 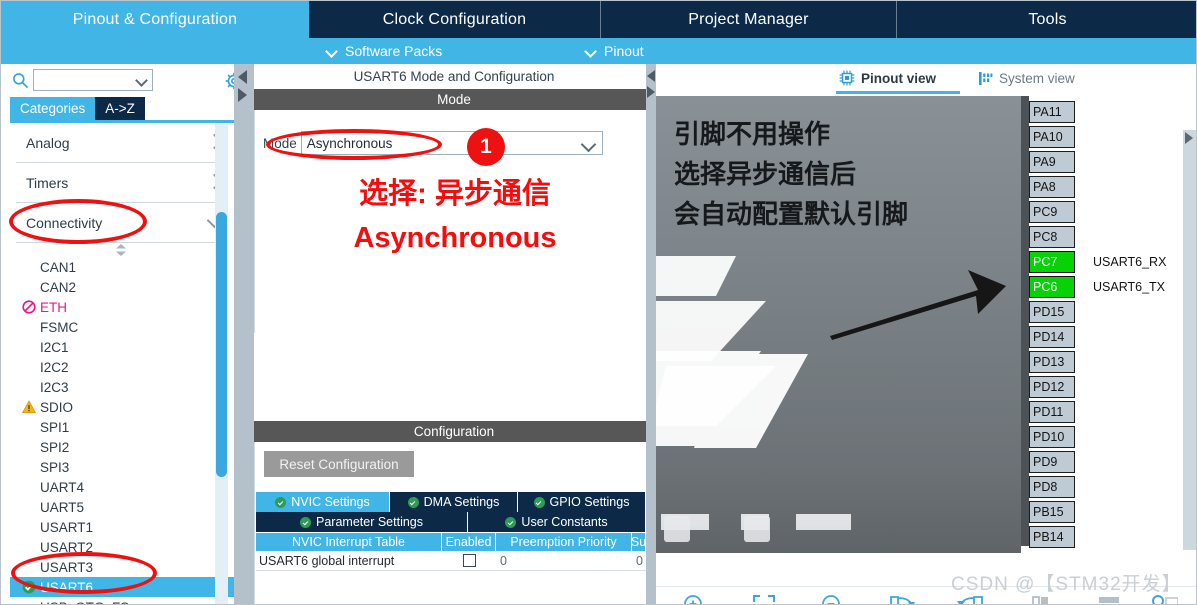 I want to click on updown-spinner-icon, so click(x=121, y=250).